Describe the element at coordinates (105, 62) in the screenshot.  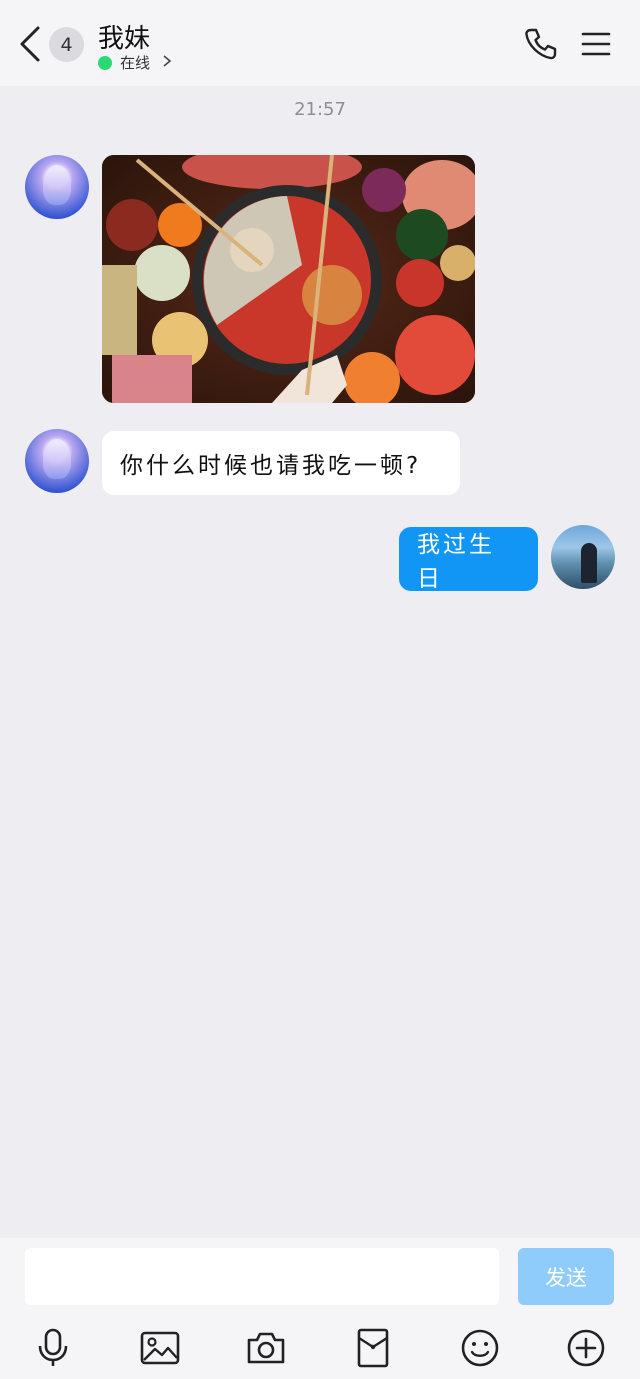
I see `online-status-dot` at that location.